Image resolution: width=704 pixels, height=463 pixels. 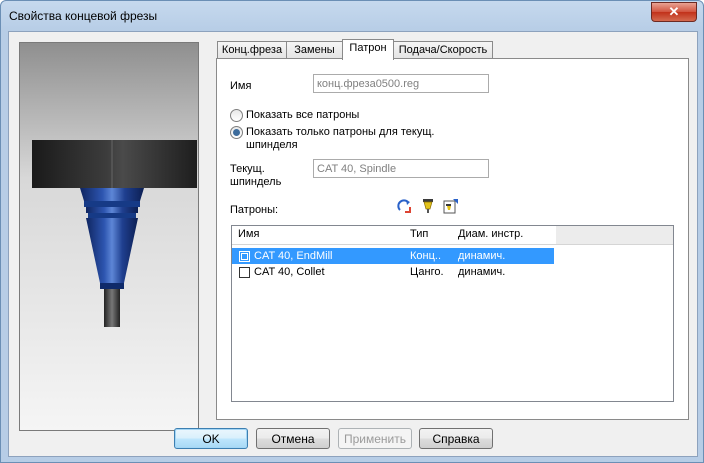 I want to click on table-row: CAT 40, EndMill Конц.. динамич., so click(x=393, y=256).